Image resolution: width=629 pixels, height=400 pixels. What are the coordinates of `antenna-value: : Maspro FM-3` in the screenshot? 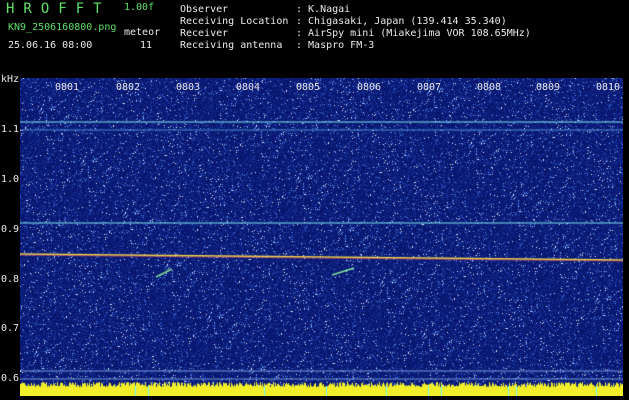 It's located at (335, 45).